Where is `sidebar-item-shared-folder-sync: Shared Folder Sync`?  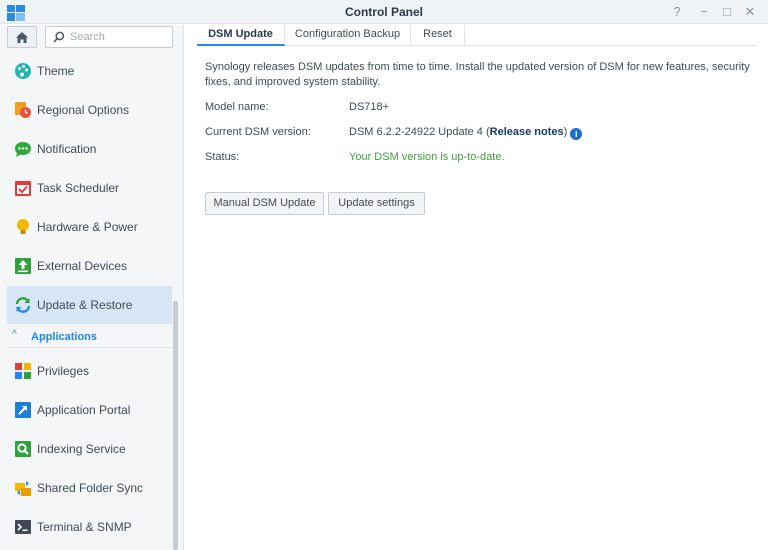 sidebar-item-shared-folder-sync: Shared Folder Sync is located at coordinates (89, 488).